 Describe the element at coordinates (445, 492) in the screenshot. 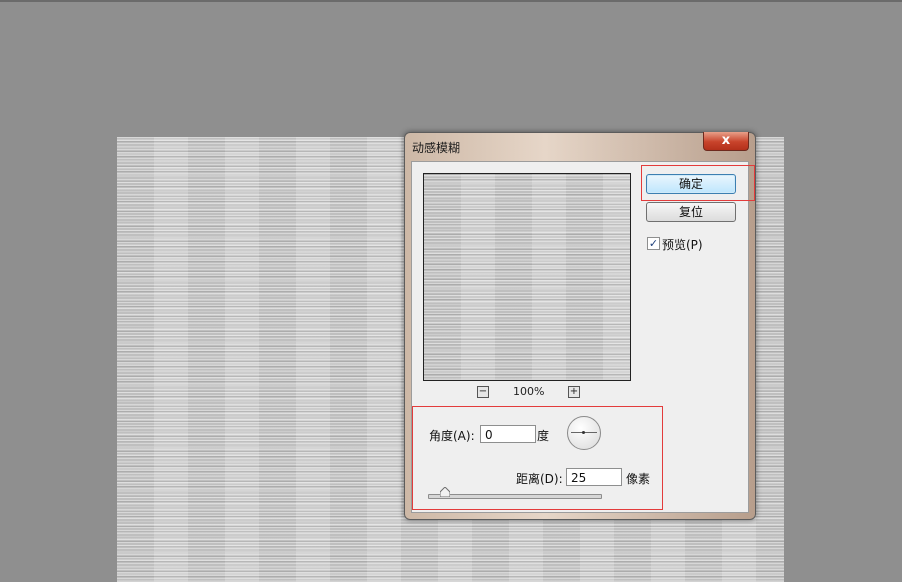

I see `slider-thumb-icon` at that location.